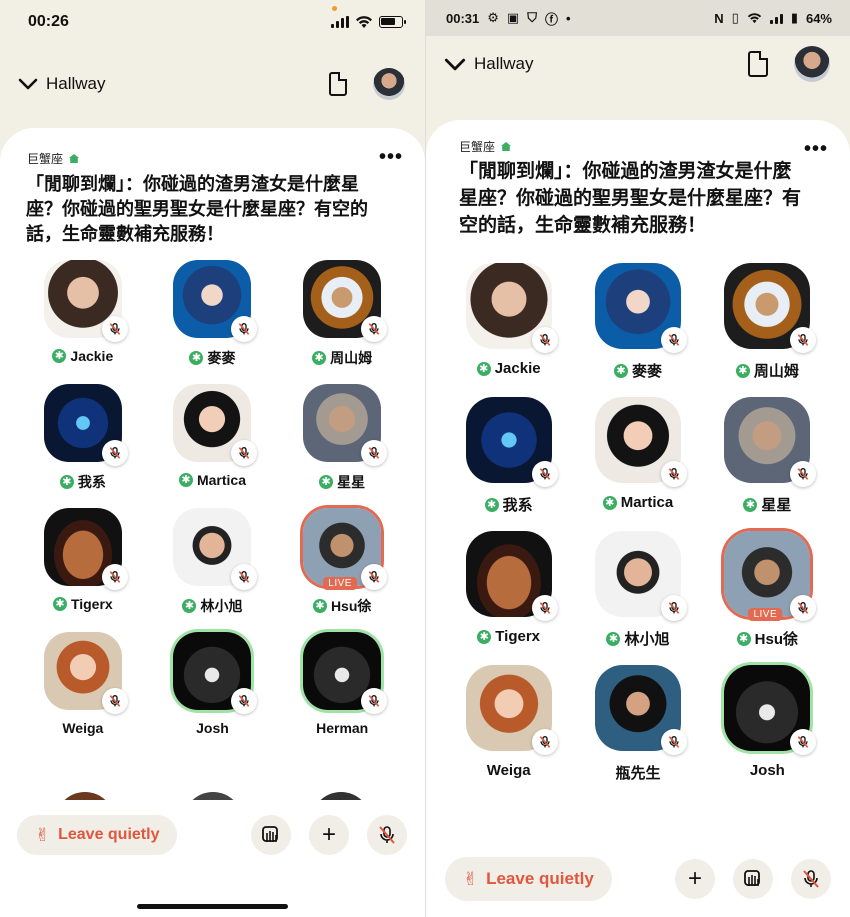 The width and height of the screenshot is (850, 917). What do you see at coordinates (517, 368) in the screenshot?
I see `speaker-name: Jackie` at bounding box center [517, 368].